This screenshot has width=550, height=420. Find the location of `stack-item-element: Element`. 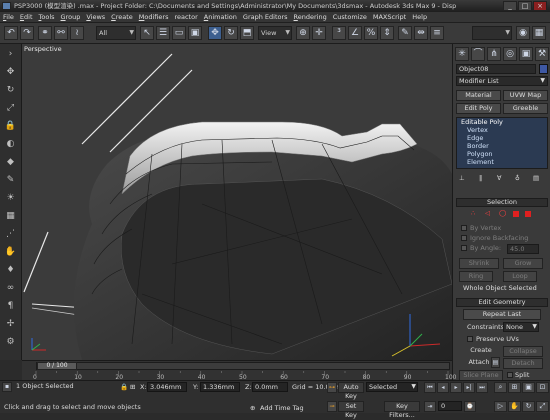

stack-item-element: Element is located at coordinates (480, 162).